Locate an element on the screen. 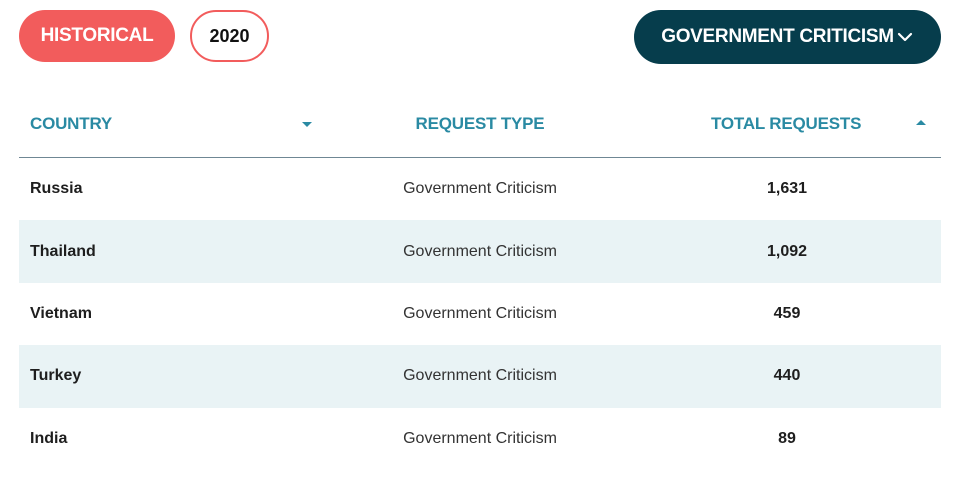 The width and height of the screenshot is (960, 480). cell-total-requests: 1,631 is located at coordinates (787, 189).